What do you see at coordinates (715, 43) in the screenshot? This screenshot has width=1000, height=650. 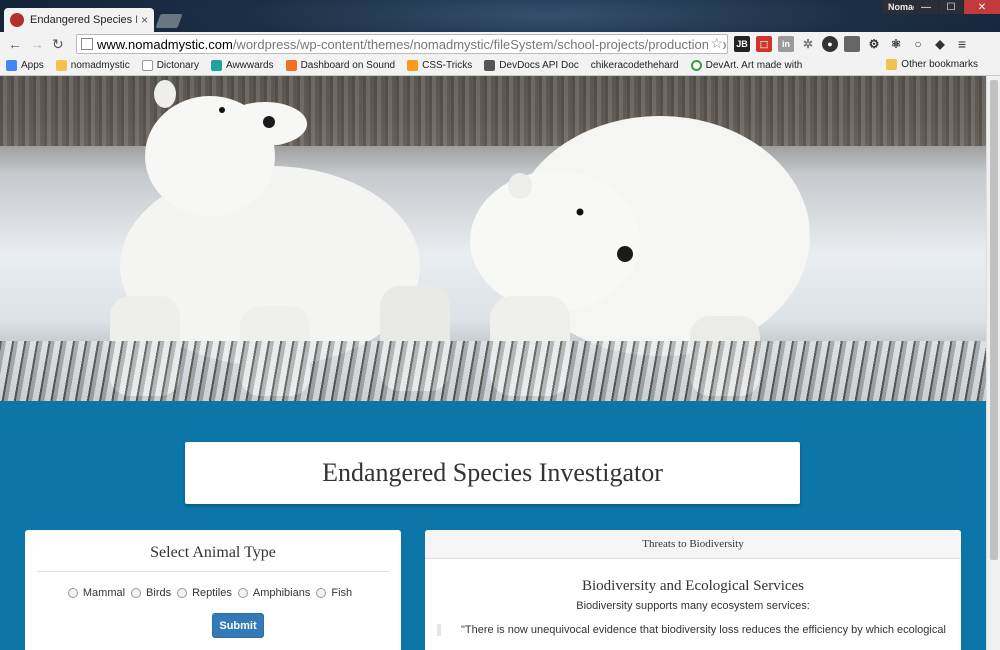 I see `bookmark-star-icon: ☆` at bounding box center [715, 43].